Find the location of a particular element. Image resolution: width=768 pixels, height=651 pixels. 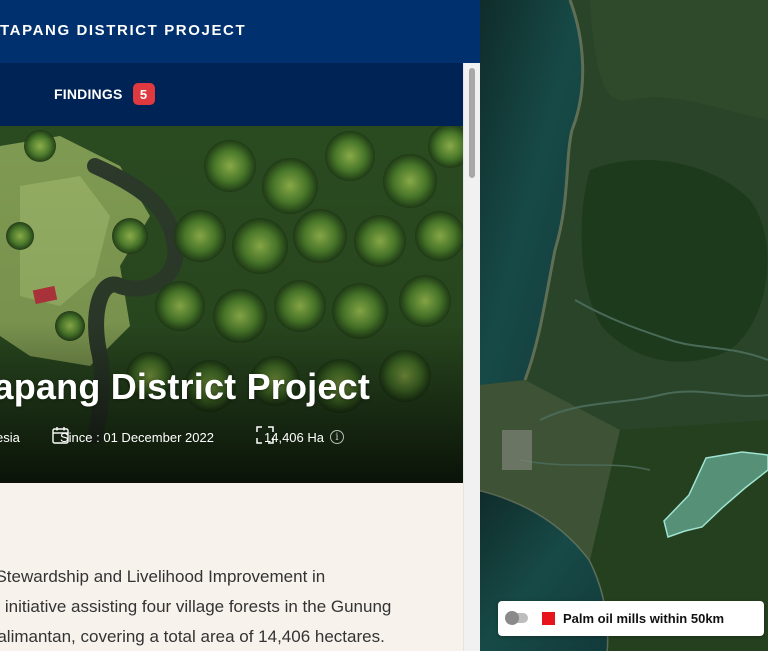

tab-findings-label: FINDINGS is located at coordinates (88, 94).